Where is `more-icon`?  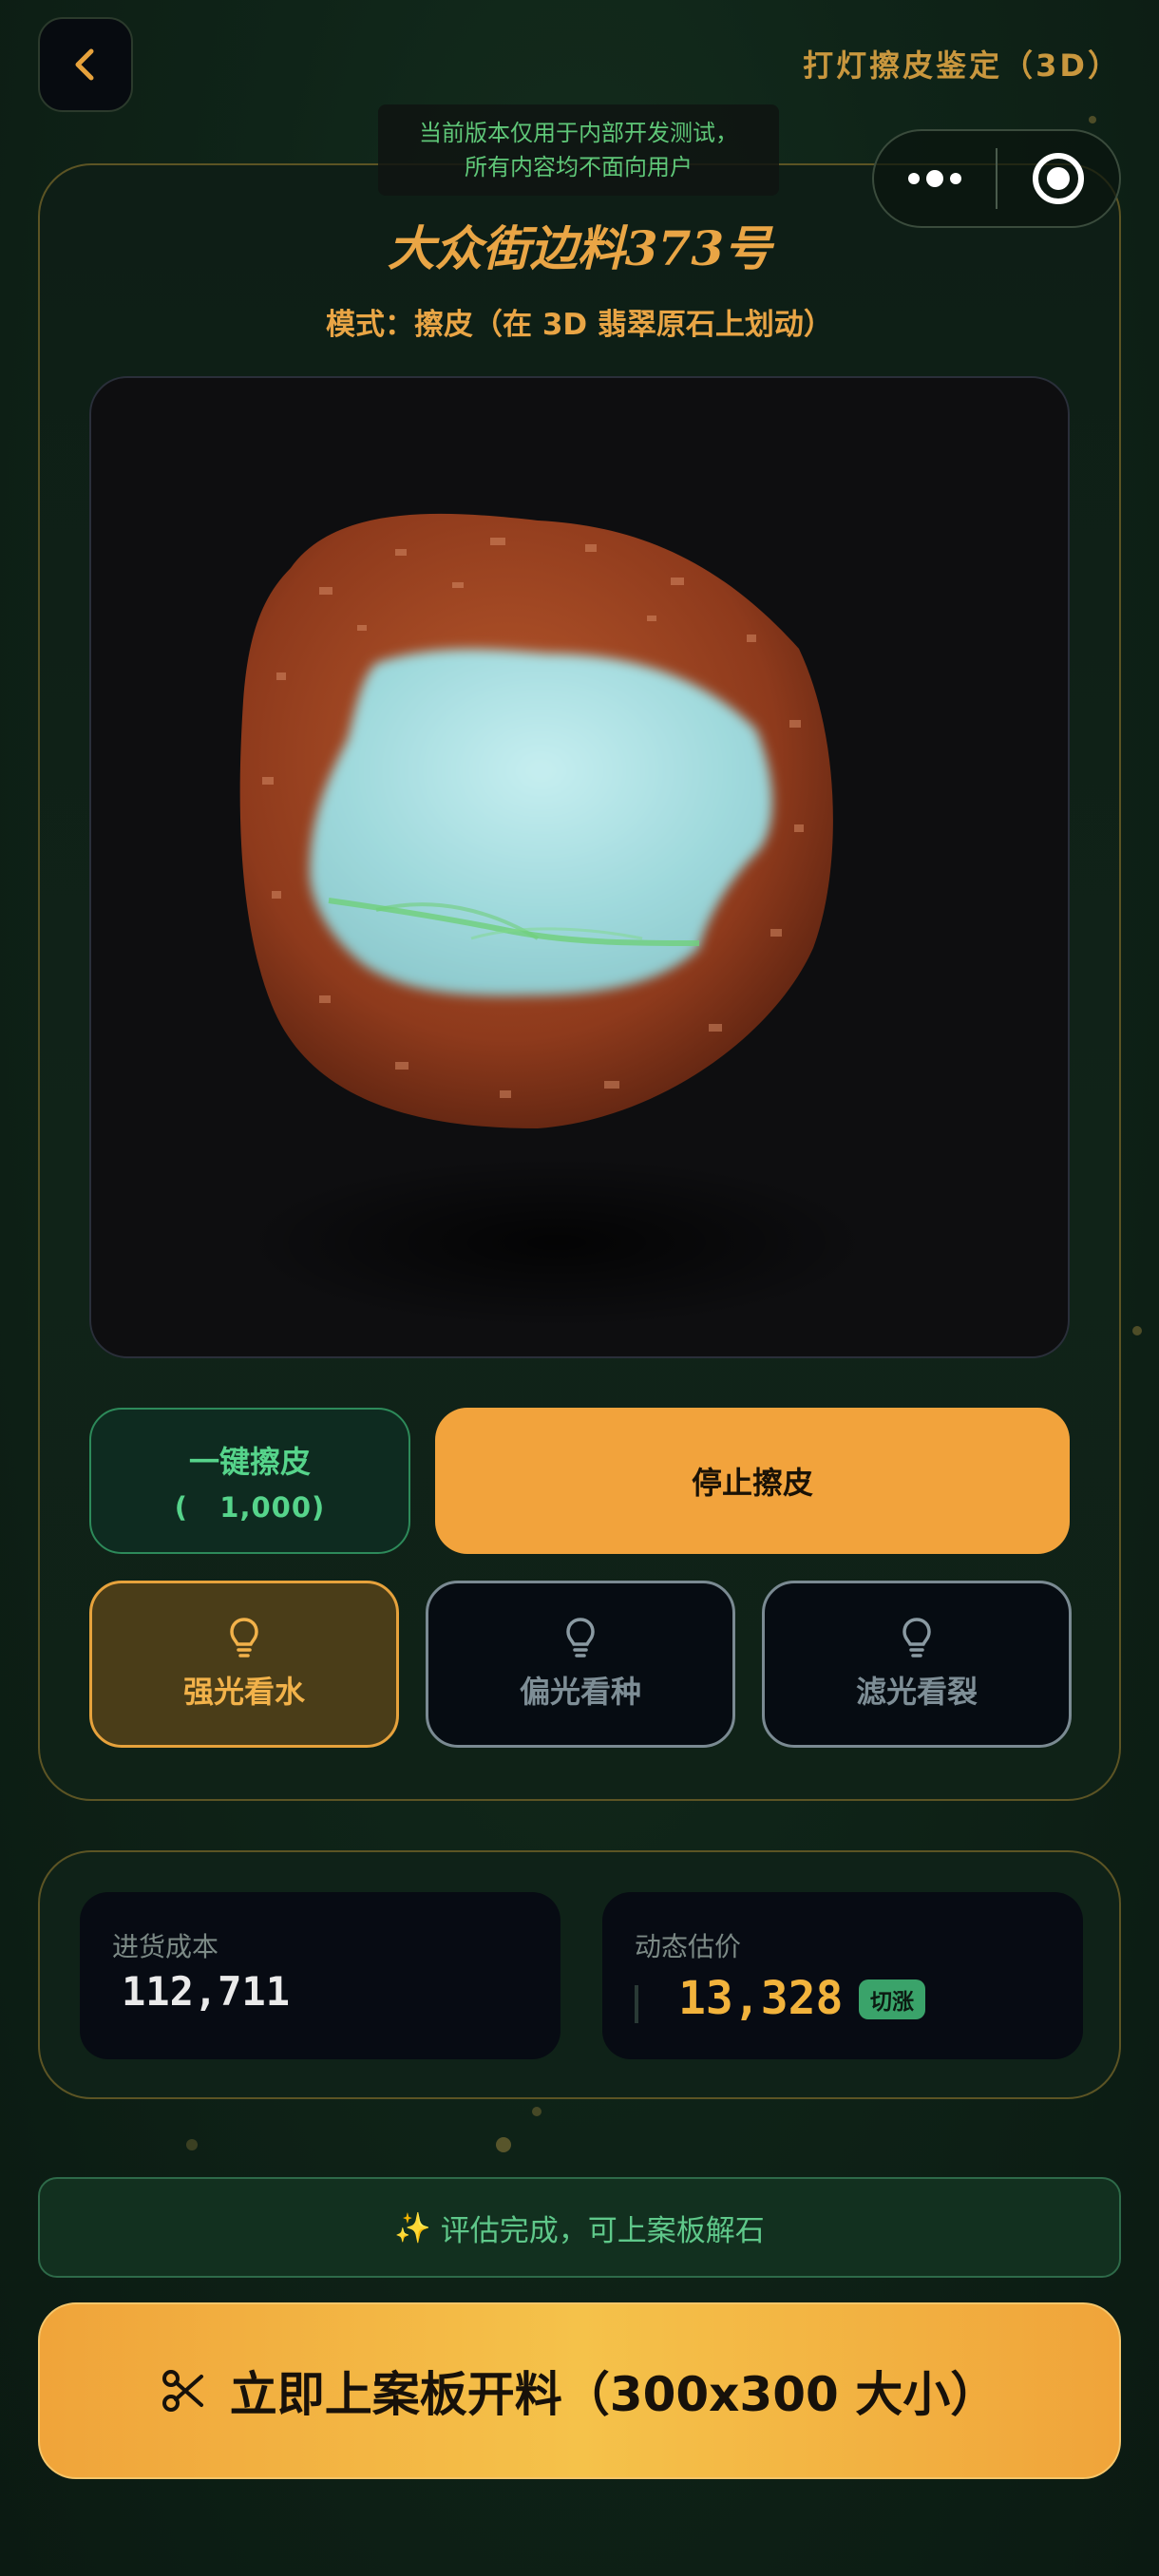 more-icon is located at coordinates (934, 178).